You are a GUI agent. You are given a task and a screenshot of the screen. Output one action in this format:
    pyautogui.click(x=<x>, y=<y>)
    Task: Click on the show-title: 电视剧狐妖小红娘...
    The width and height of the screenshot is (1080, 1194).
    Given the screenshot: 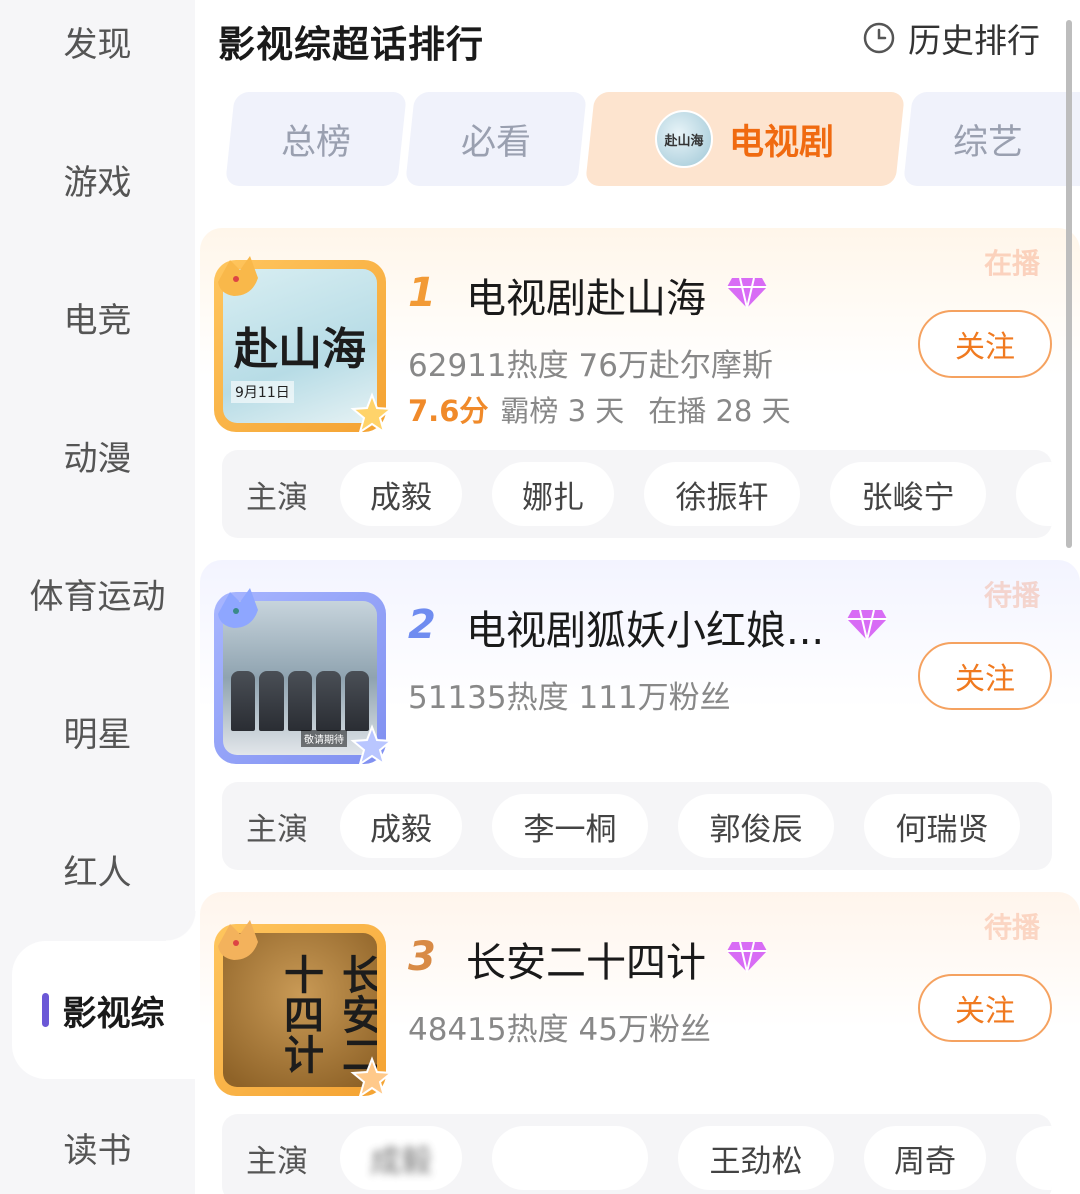 What is the action you would take?
    pyautogui.click(x=645, y=627)
    